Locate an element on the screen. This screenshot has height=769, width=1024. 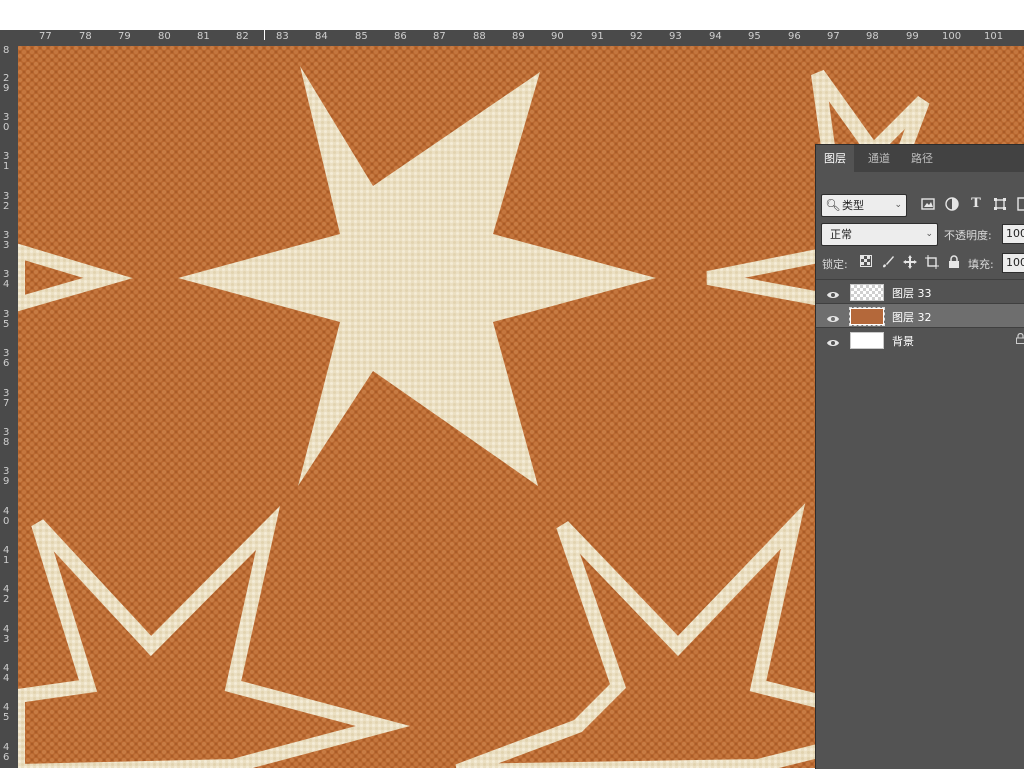
lock-all-icon is located at coordinates (954, 263).